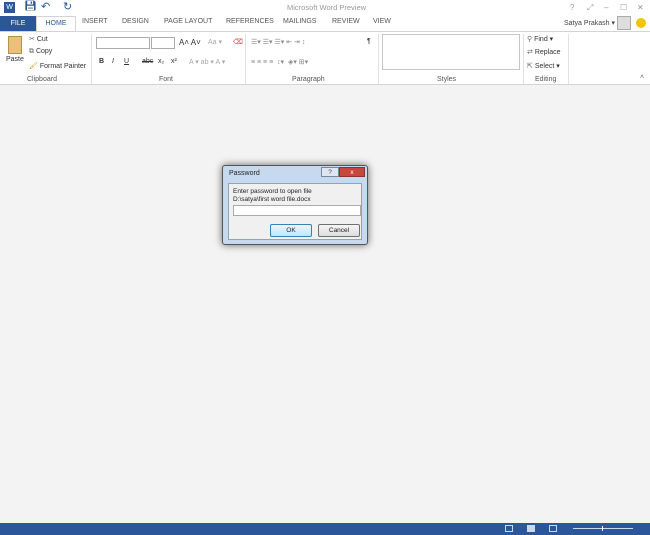 The width and height of the screenshot is (650, 535). Describe the element at coordinates (279, 62) in the screenshot. I see `align-icon: ≡ ≡ ≡ ≡ ↕▾ ◈▾ ⊞▾` at that location.